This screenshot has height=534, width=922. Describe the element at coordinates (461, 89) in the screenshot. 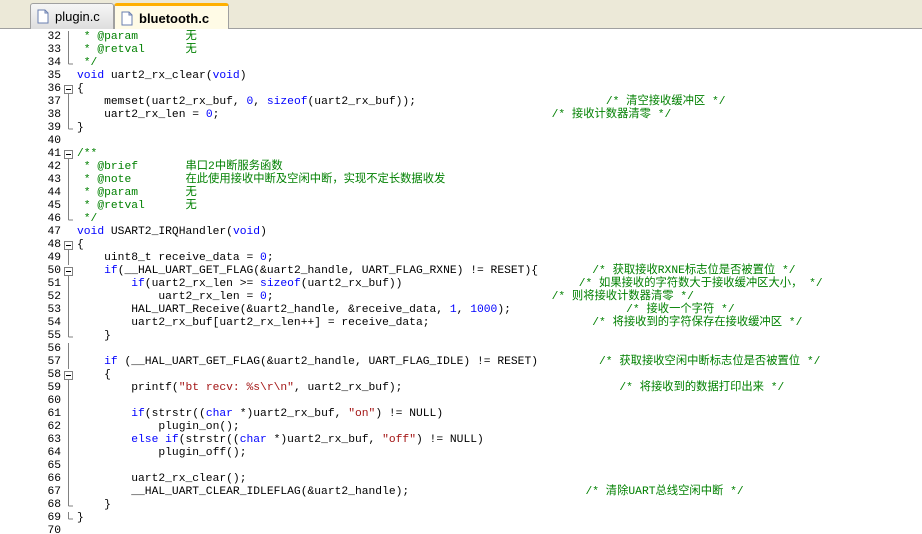

I see `code-line: 36 {` at that location.